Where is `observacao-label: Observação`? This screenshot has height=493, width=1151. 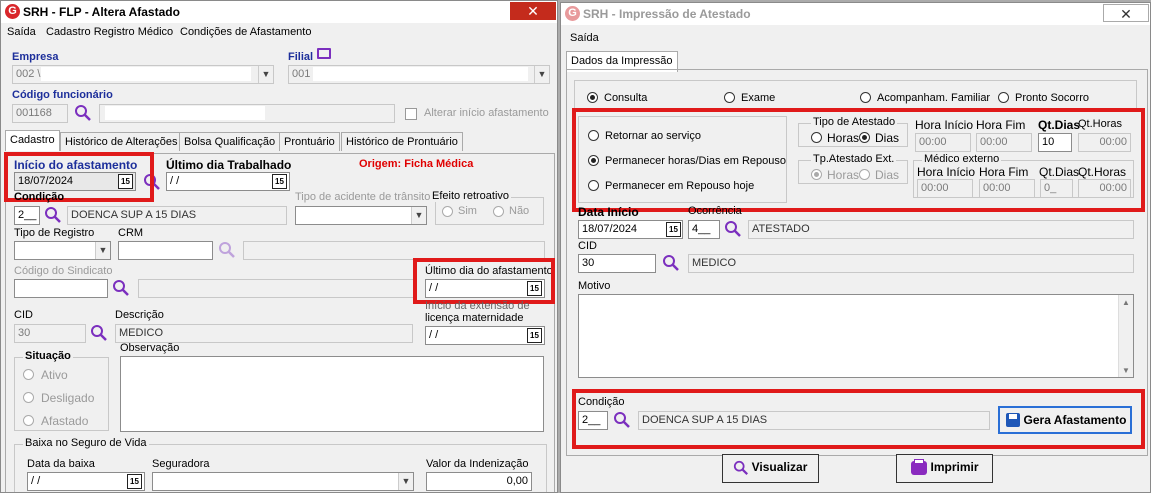 observacao-label: Observação is located at coordinates (150, 348).